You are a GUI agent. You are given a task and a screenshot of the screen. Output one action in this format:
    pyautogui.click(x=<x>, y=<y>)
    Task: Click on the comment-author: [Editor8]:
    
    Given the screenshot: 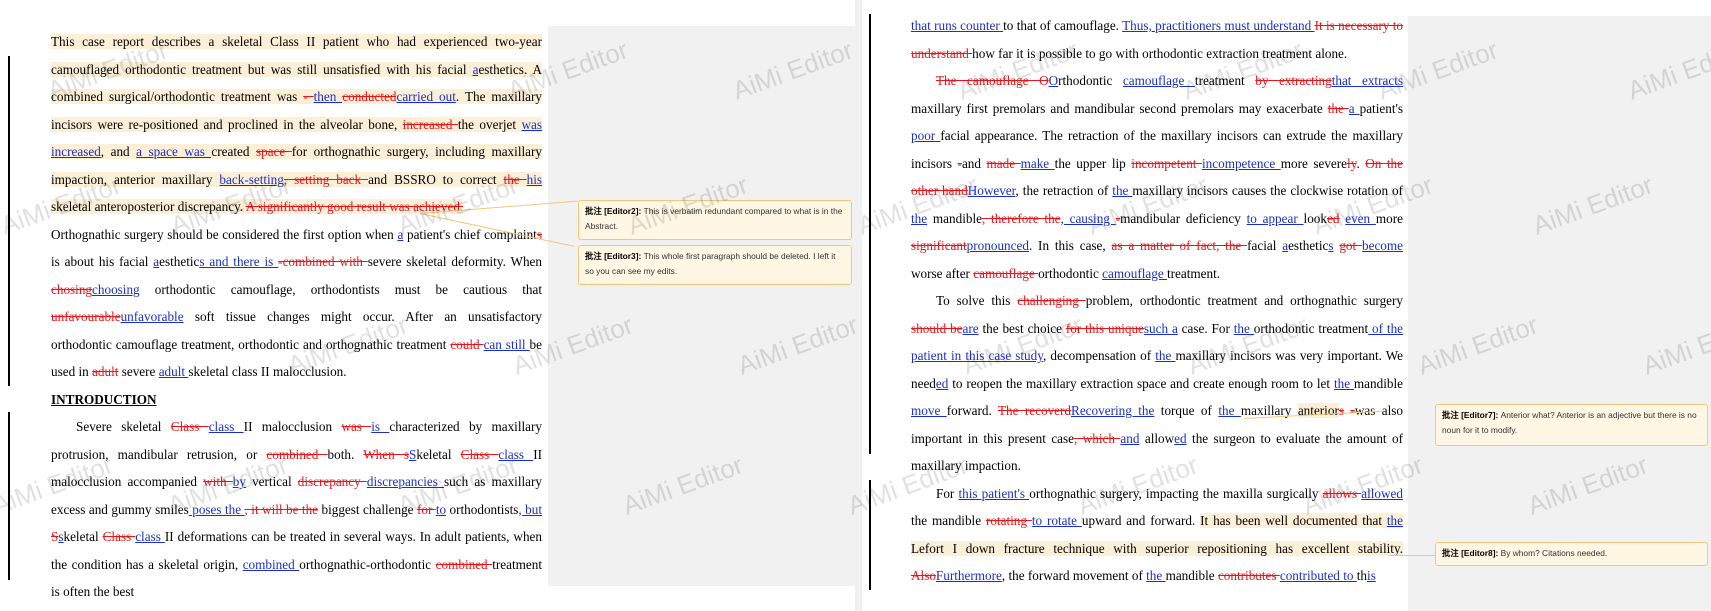 What is the action you would take?
    pyautogui.click(x=1480, y=553)
    